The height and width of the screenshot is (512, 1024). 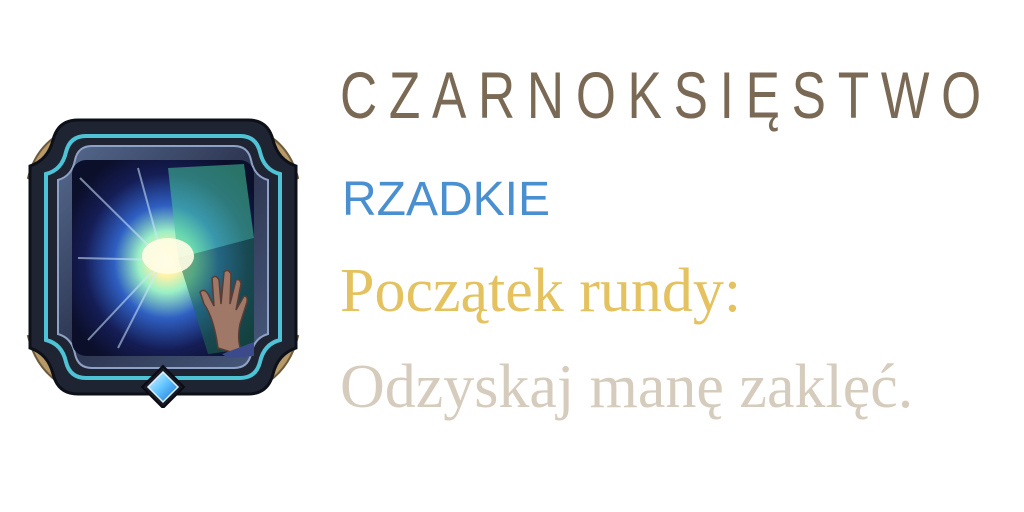 I want to click on augment-title: CZARNOKSIĘSTWO, so click(x=666, y=95).